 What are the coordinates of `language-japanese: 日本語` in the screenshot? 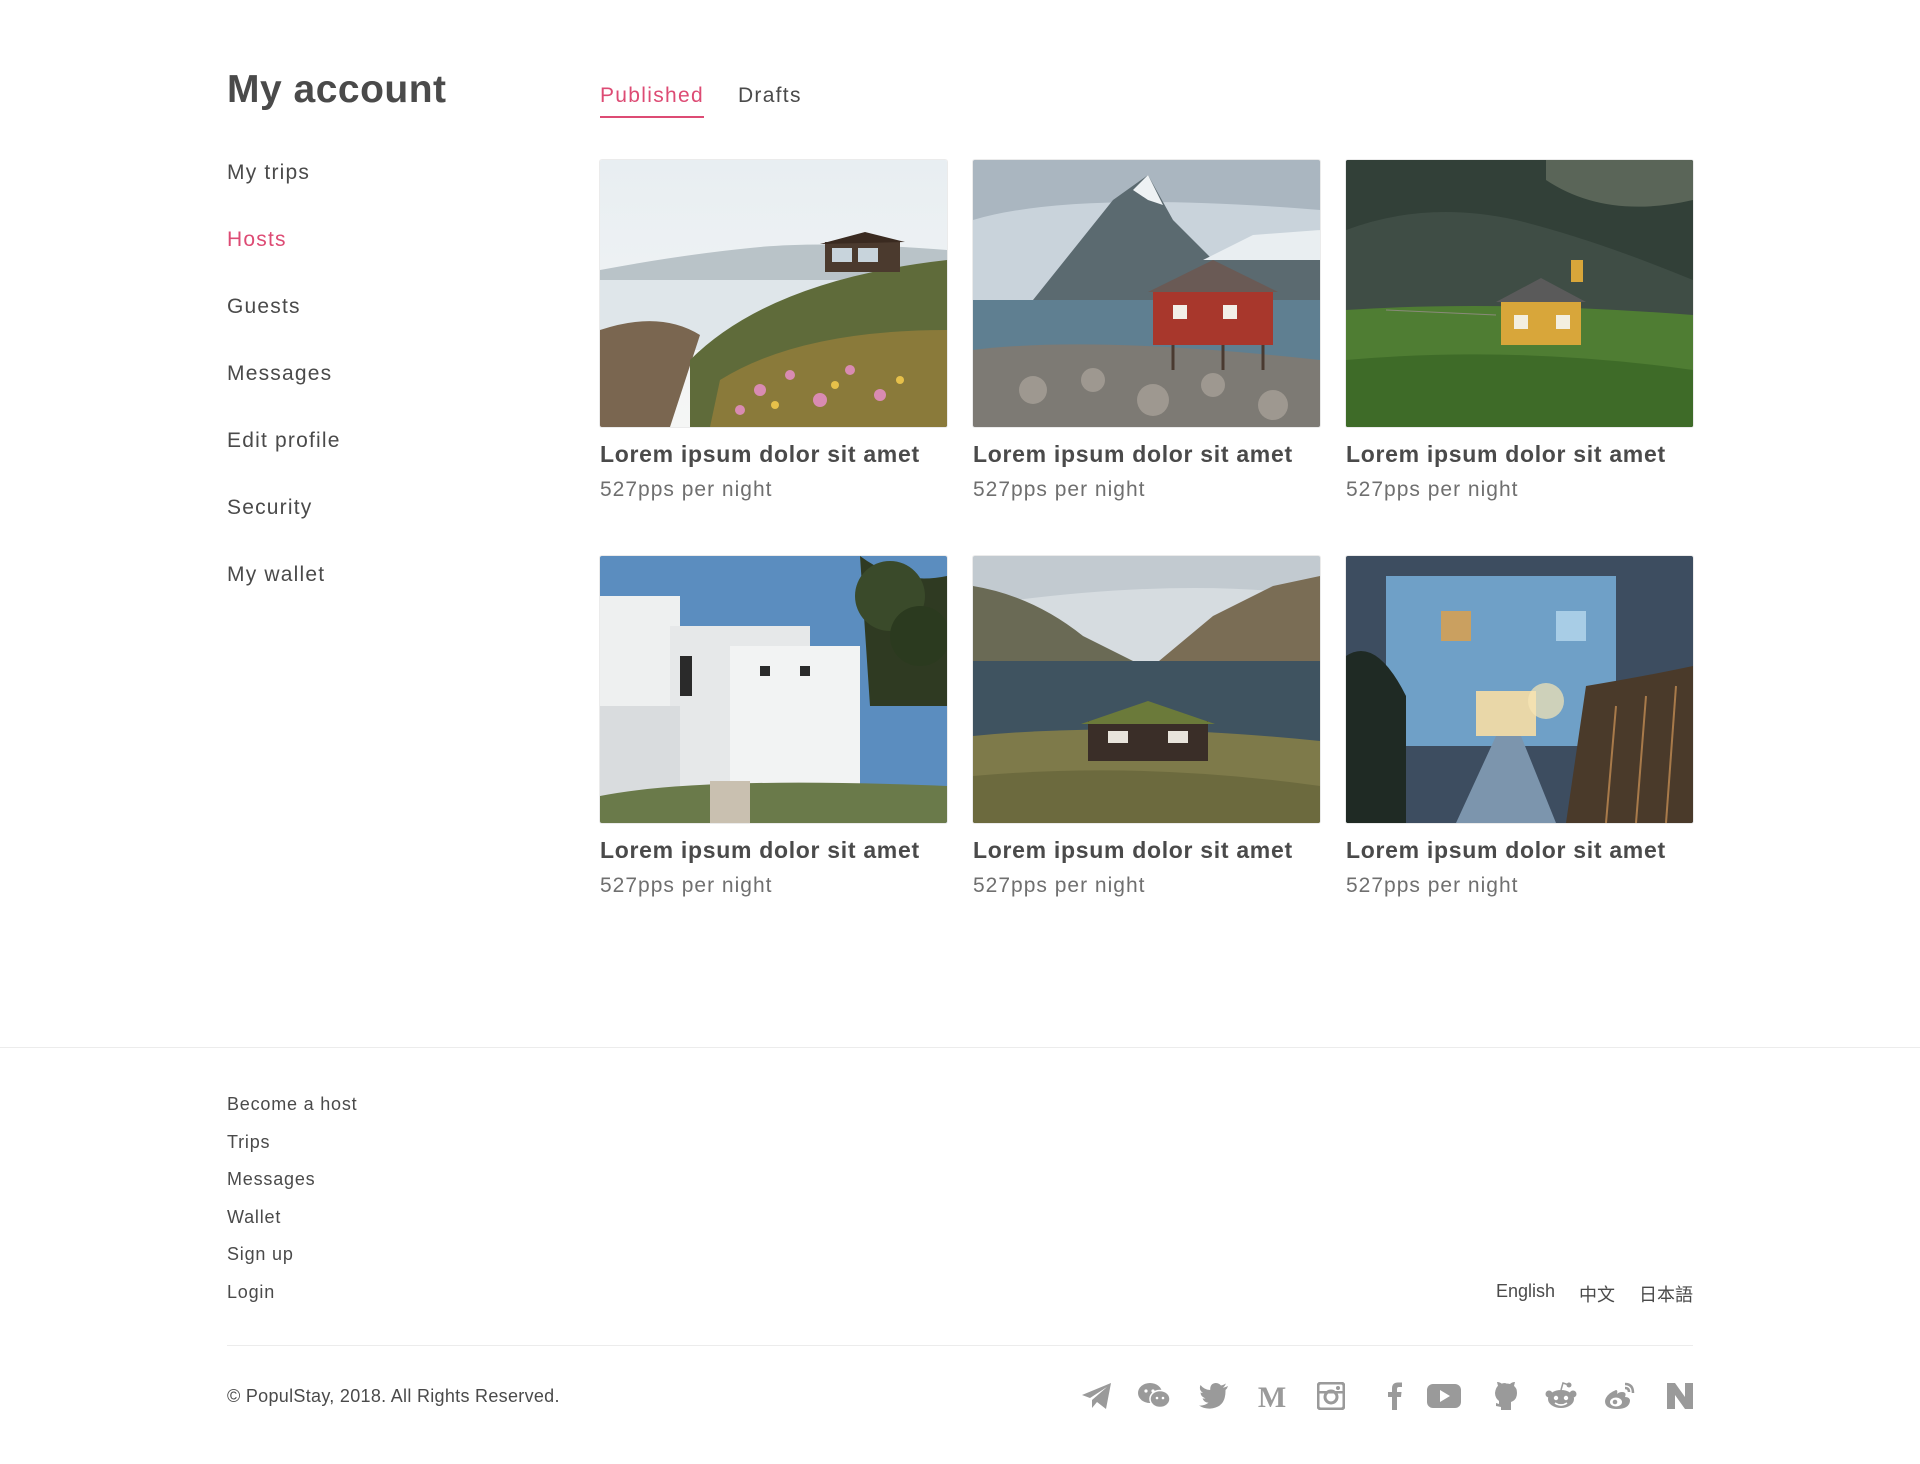 It's located at (1666, 1294).